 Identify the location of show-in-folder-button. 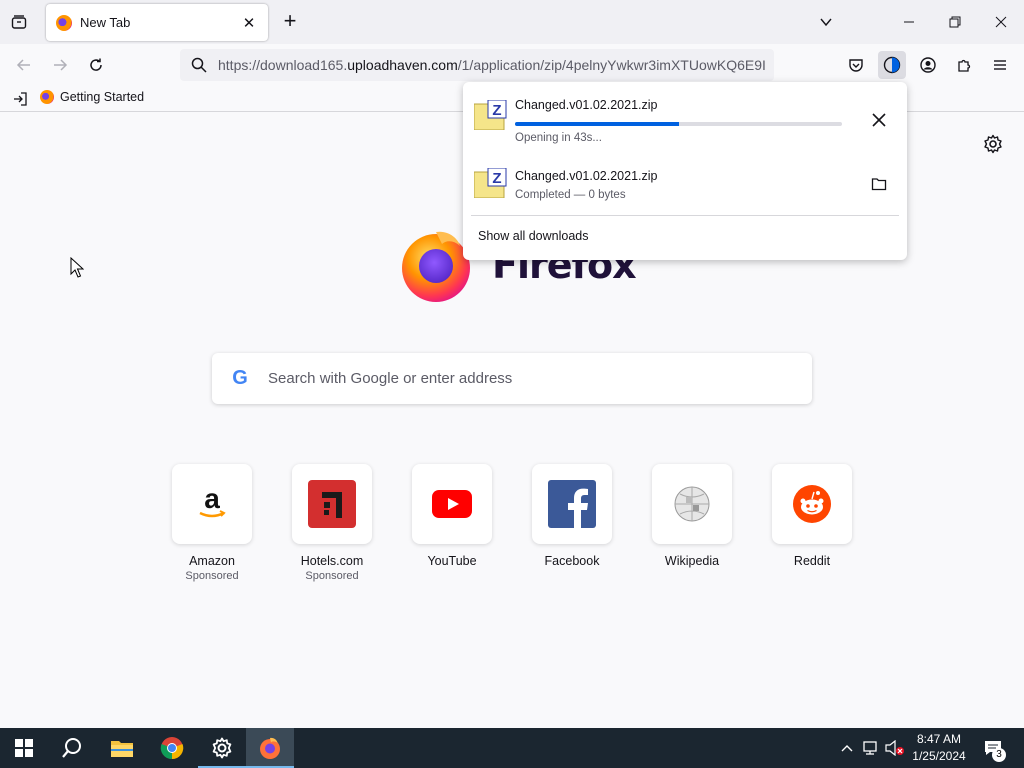
(879, 184).